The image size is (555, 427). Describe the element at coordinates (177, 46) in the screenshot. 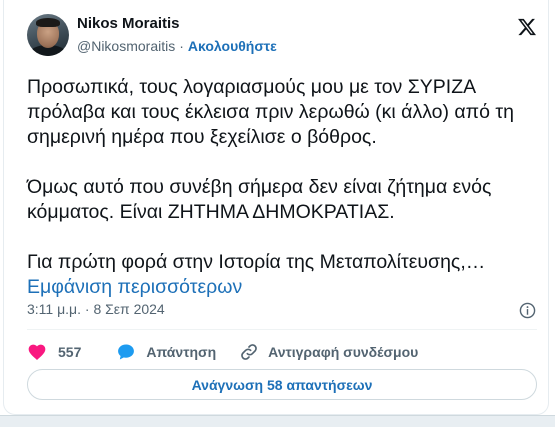

I see `author-handle-row: @Nikosmoraitis · Ακολουθήστε` at that location.